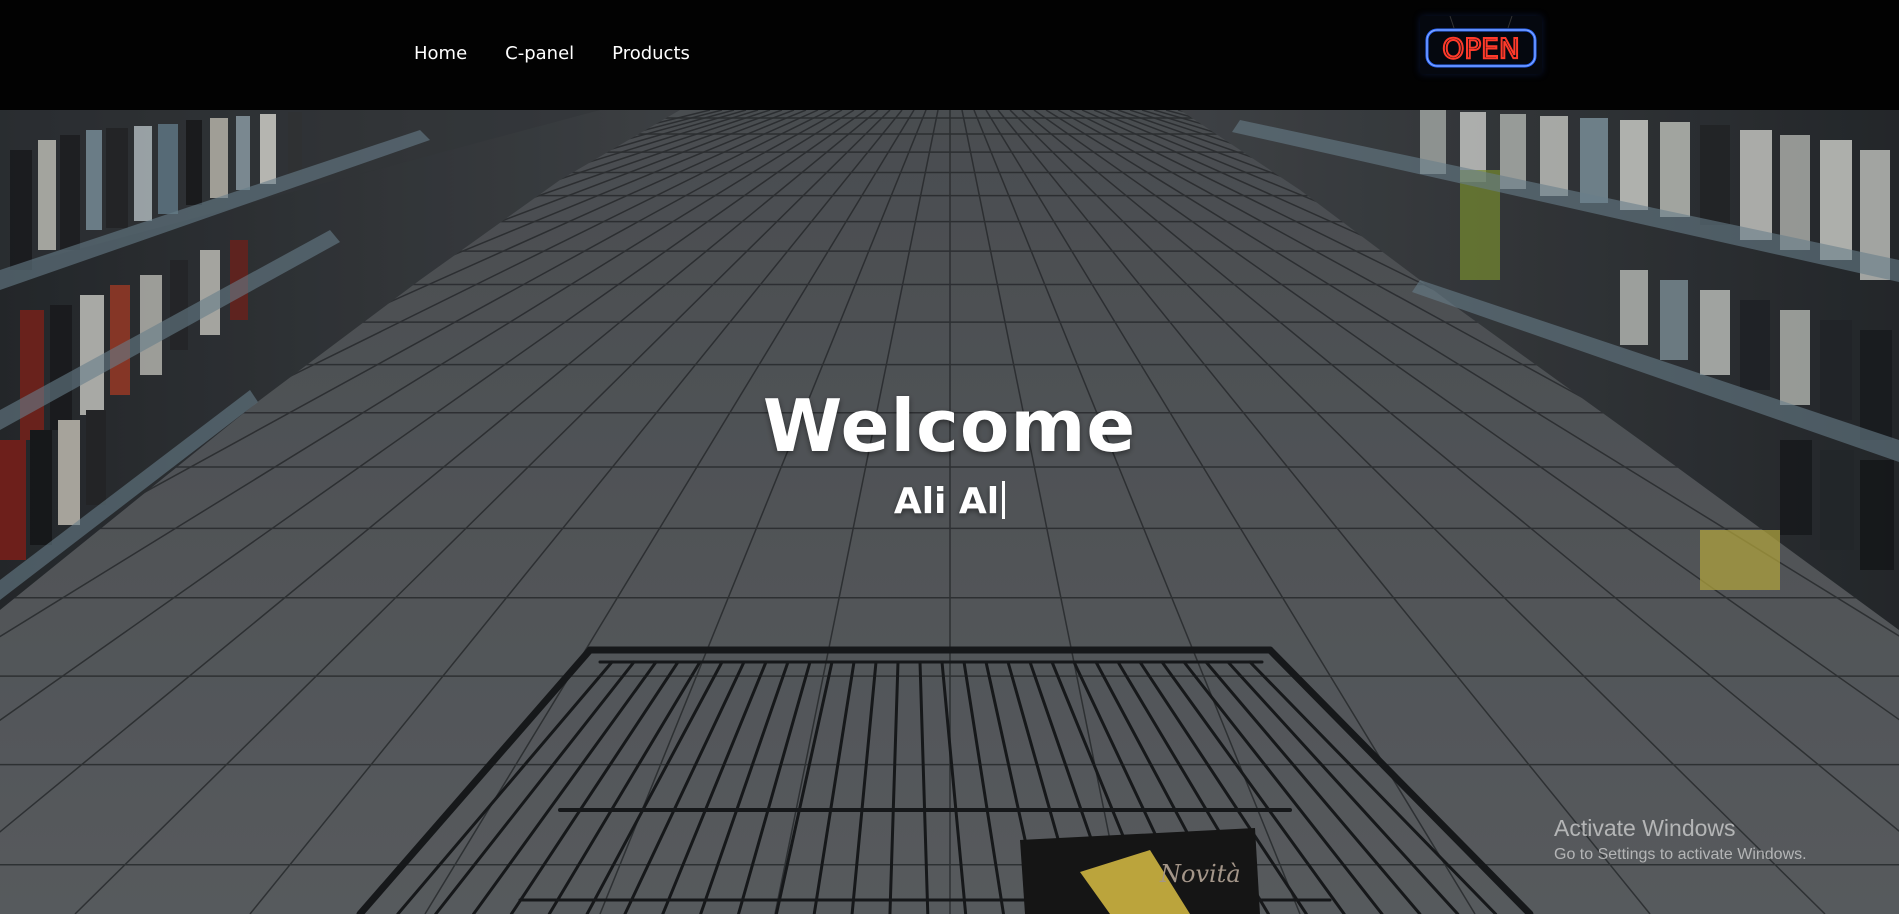  Describe the element at coordinates (440, 54) in the screenshot. I see `nav-home-link: Home` at that location.